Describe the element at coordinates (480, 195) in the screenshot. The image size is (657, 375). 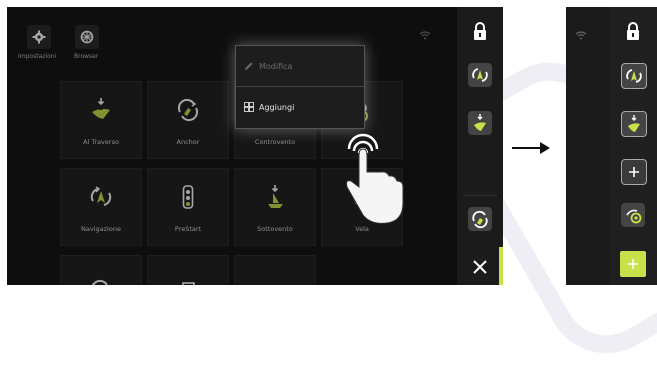
I see `sidebar-divider` at that location.